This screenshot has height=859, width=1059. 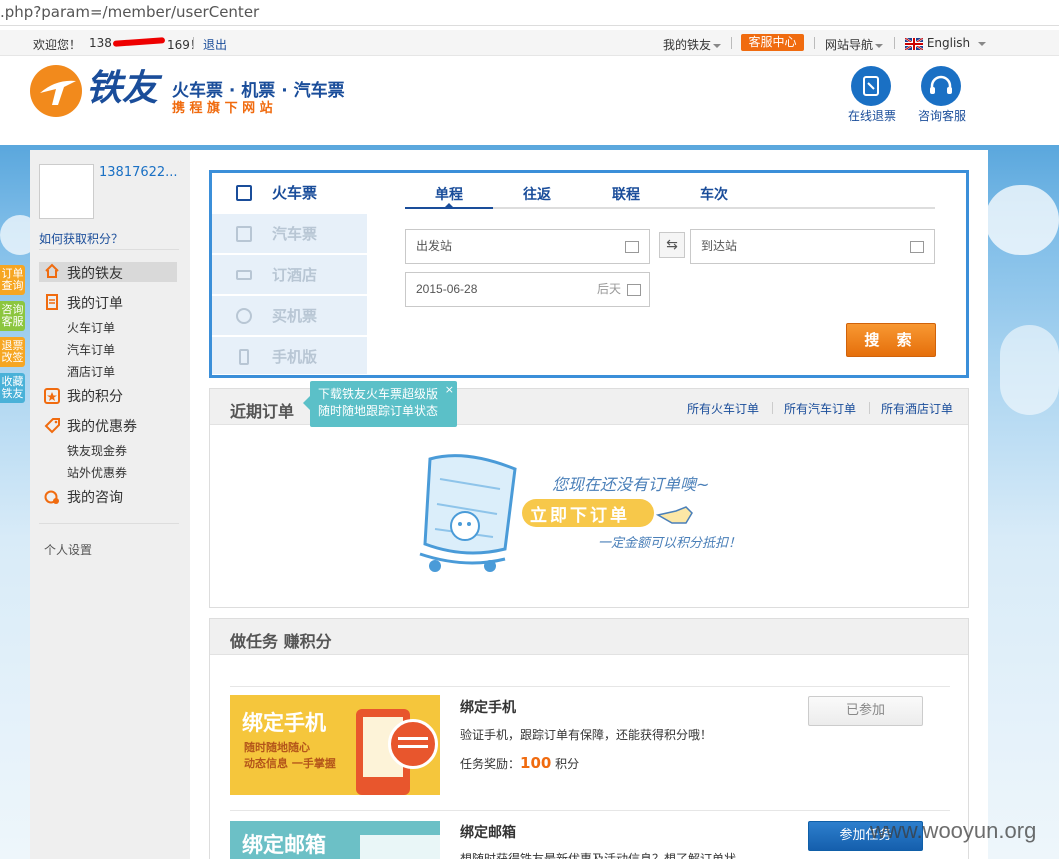 What do you see at coordinates (449, 389) in the screenshot?
I see `close-icon: ×` at bounding box center [449, 389].